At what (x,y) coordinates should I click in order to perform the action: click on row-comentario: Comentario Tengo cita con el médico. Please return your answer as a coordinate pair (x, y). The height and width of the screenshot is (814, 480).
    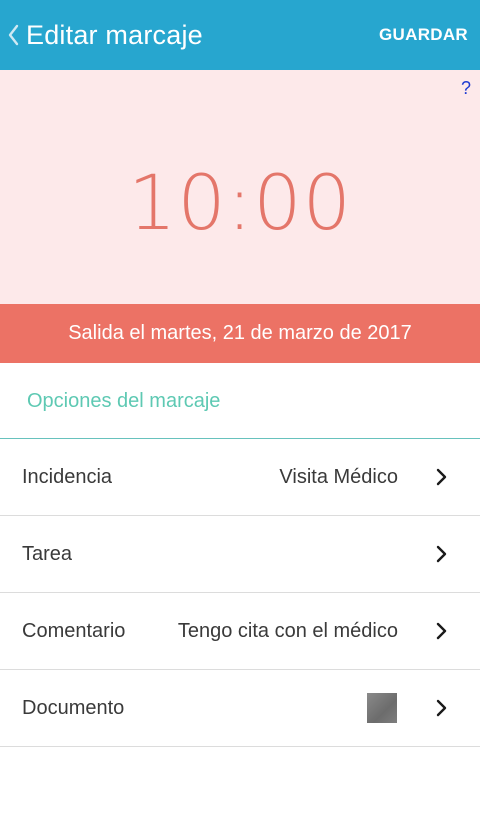
    Looking at the image, I should click on (240, 631).